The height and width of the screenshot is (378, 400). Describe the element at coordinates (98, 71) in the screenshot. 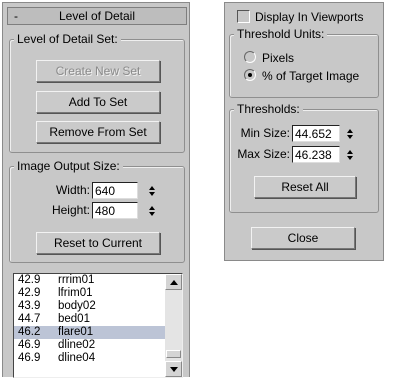

I see `create-new-set-button: Create New Set` at that location.